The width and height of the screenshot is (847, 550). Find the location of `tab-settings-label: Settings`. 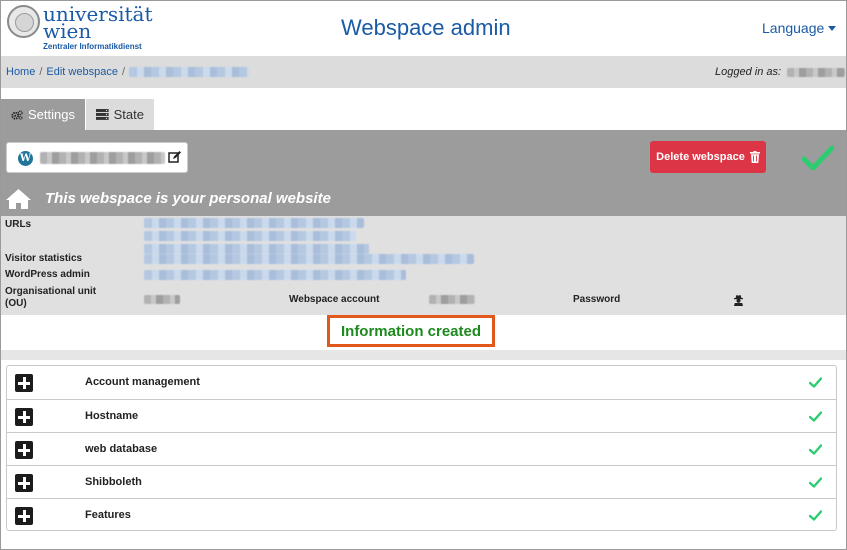

tab-settings-label: Settings is located at coordinates (51, 114).